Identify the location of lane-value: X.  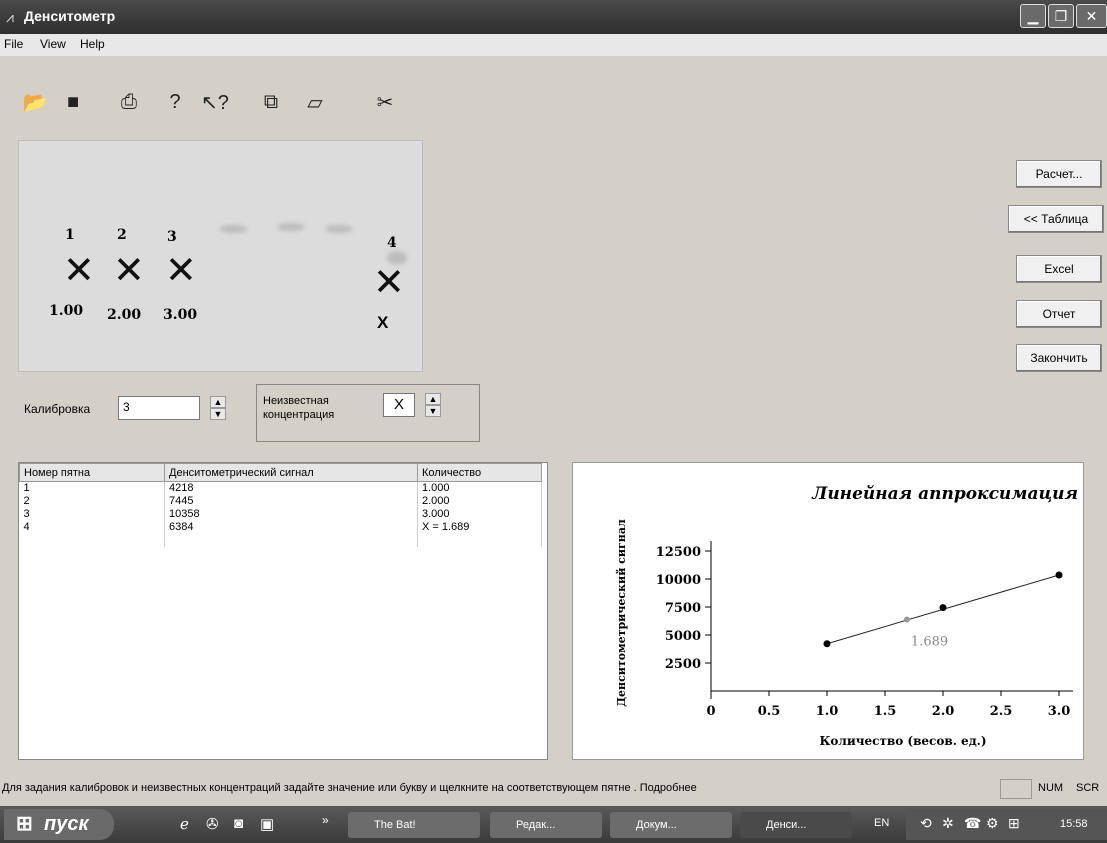
(383, 322).